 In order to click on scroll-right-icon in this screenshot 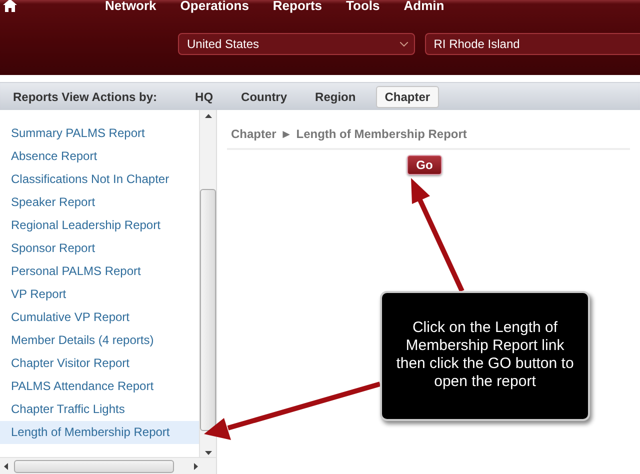, I will do `click(196, 466)`.